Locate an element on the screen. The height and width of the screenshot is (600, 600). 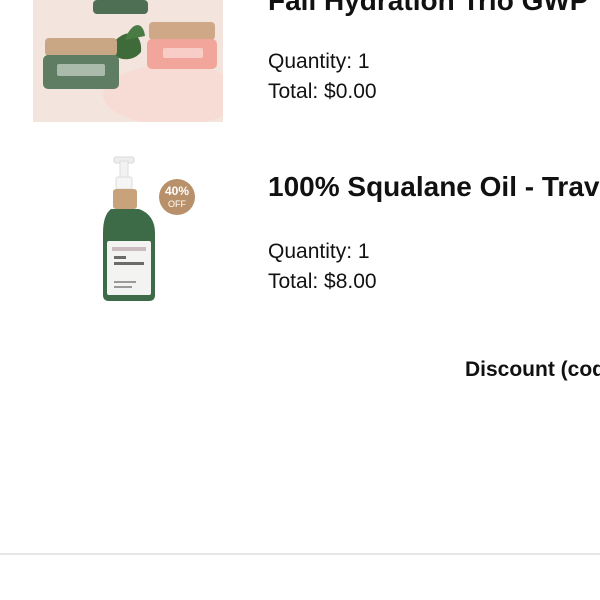
divider is located at coordinates (300, 554).